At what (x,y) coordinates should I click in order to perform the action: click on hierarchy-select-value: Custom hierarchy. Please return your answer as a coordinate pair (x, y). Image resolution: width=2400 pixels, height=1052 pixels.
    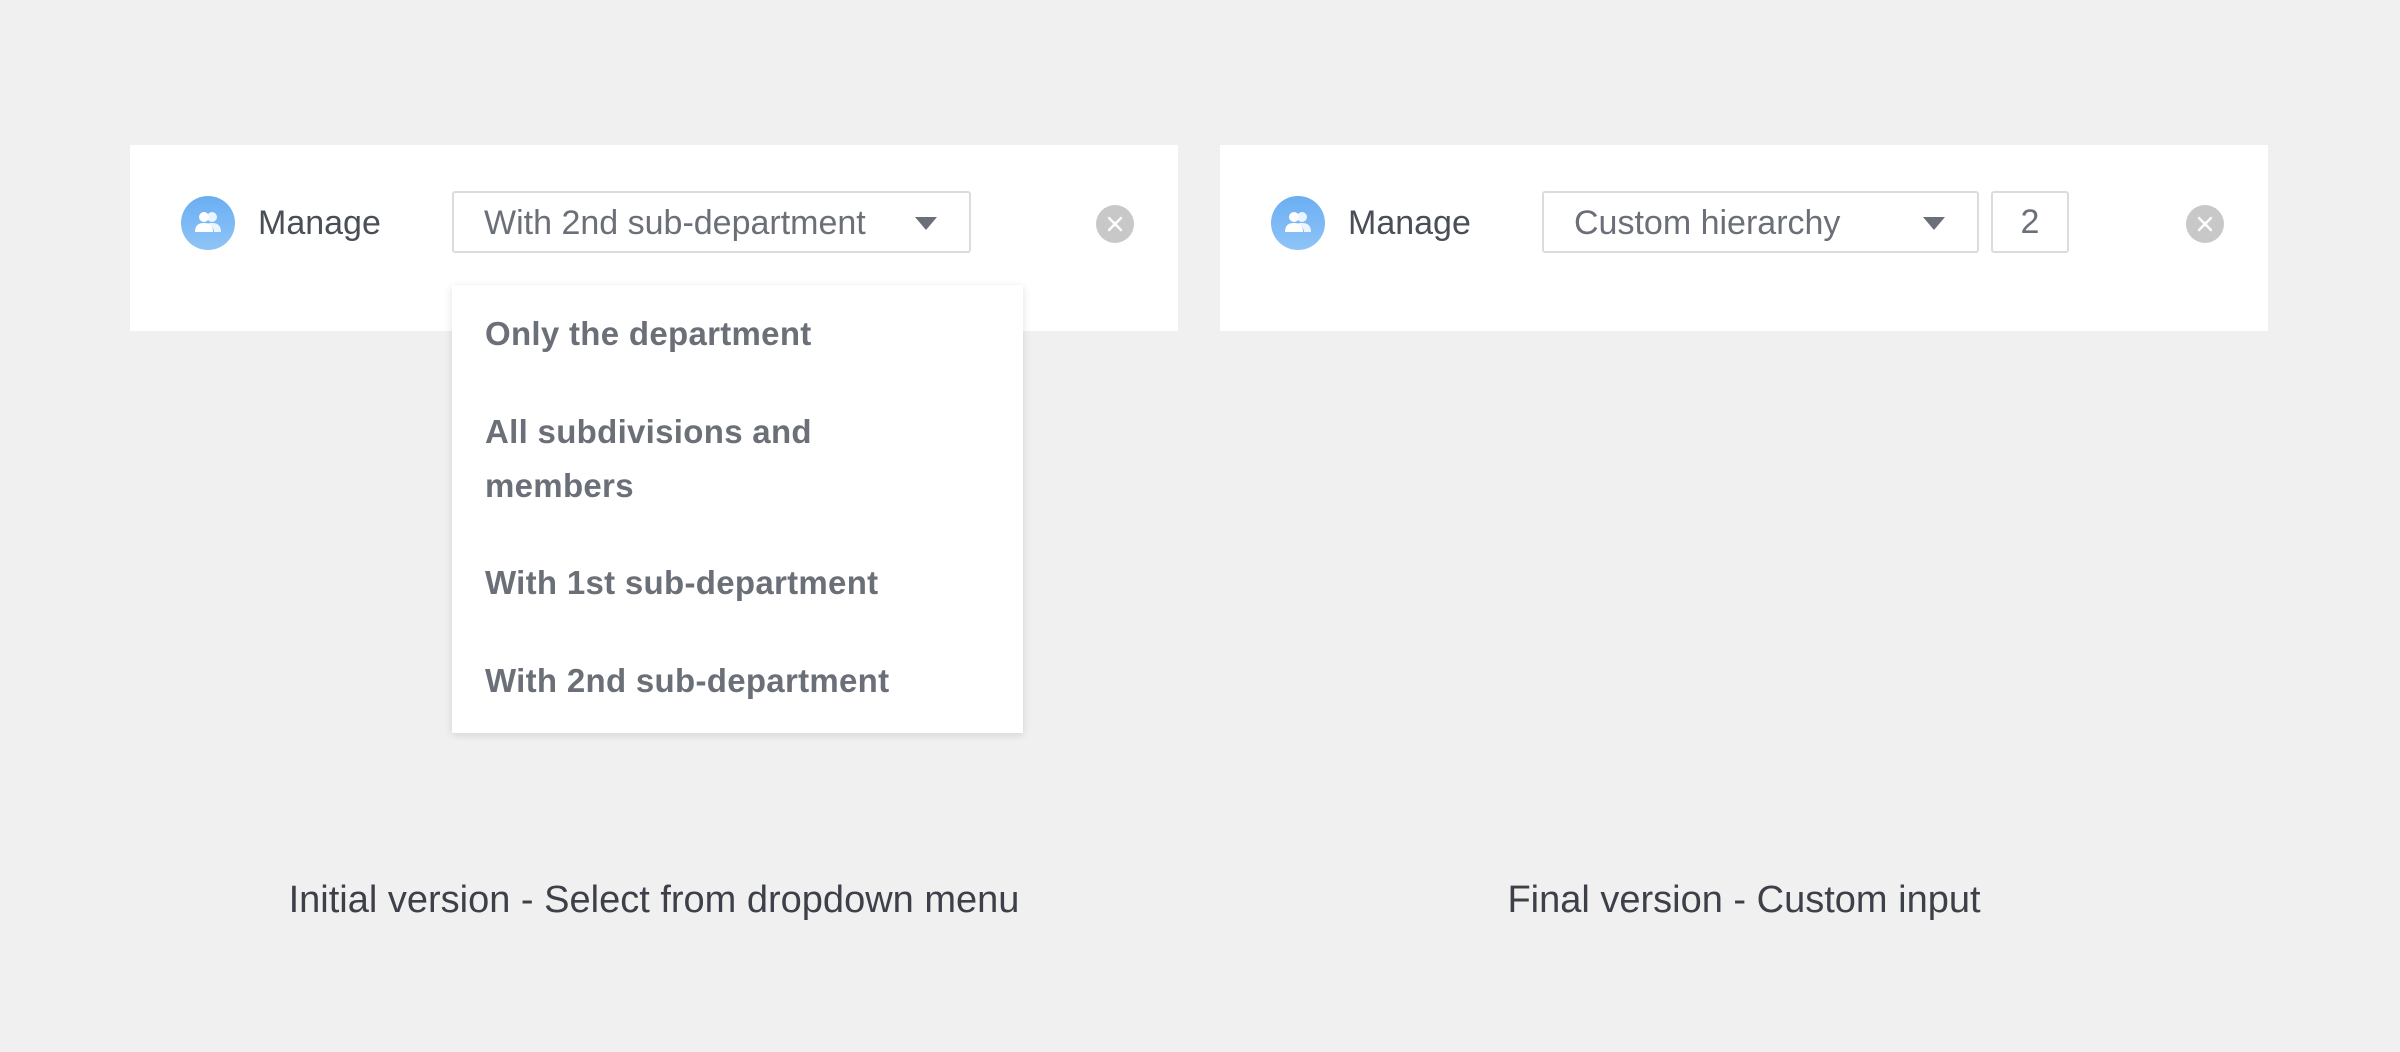
    Looking at the image, I should click on (1707, 223).